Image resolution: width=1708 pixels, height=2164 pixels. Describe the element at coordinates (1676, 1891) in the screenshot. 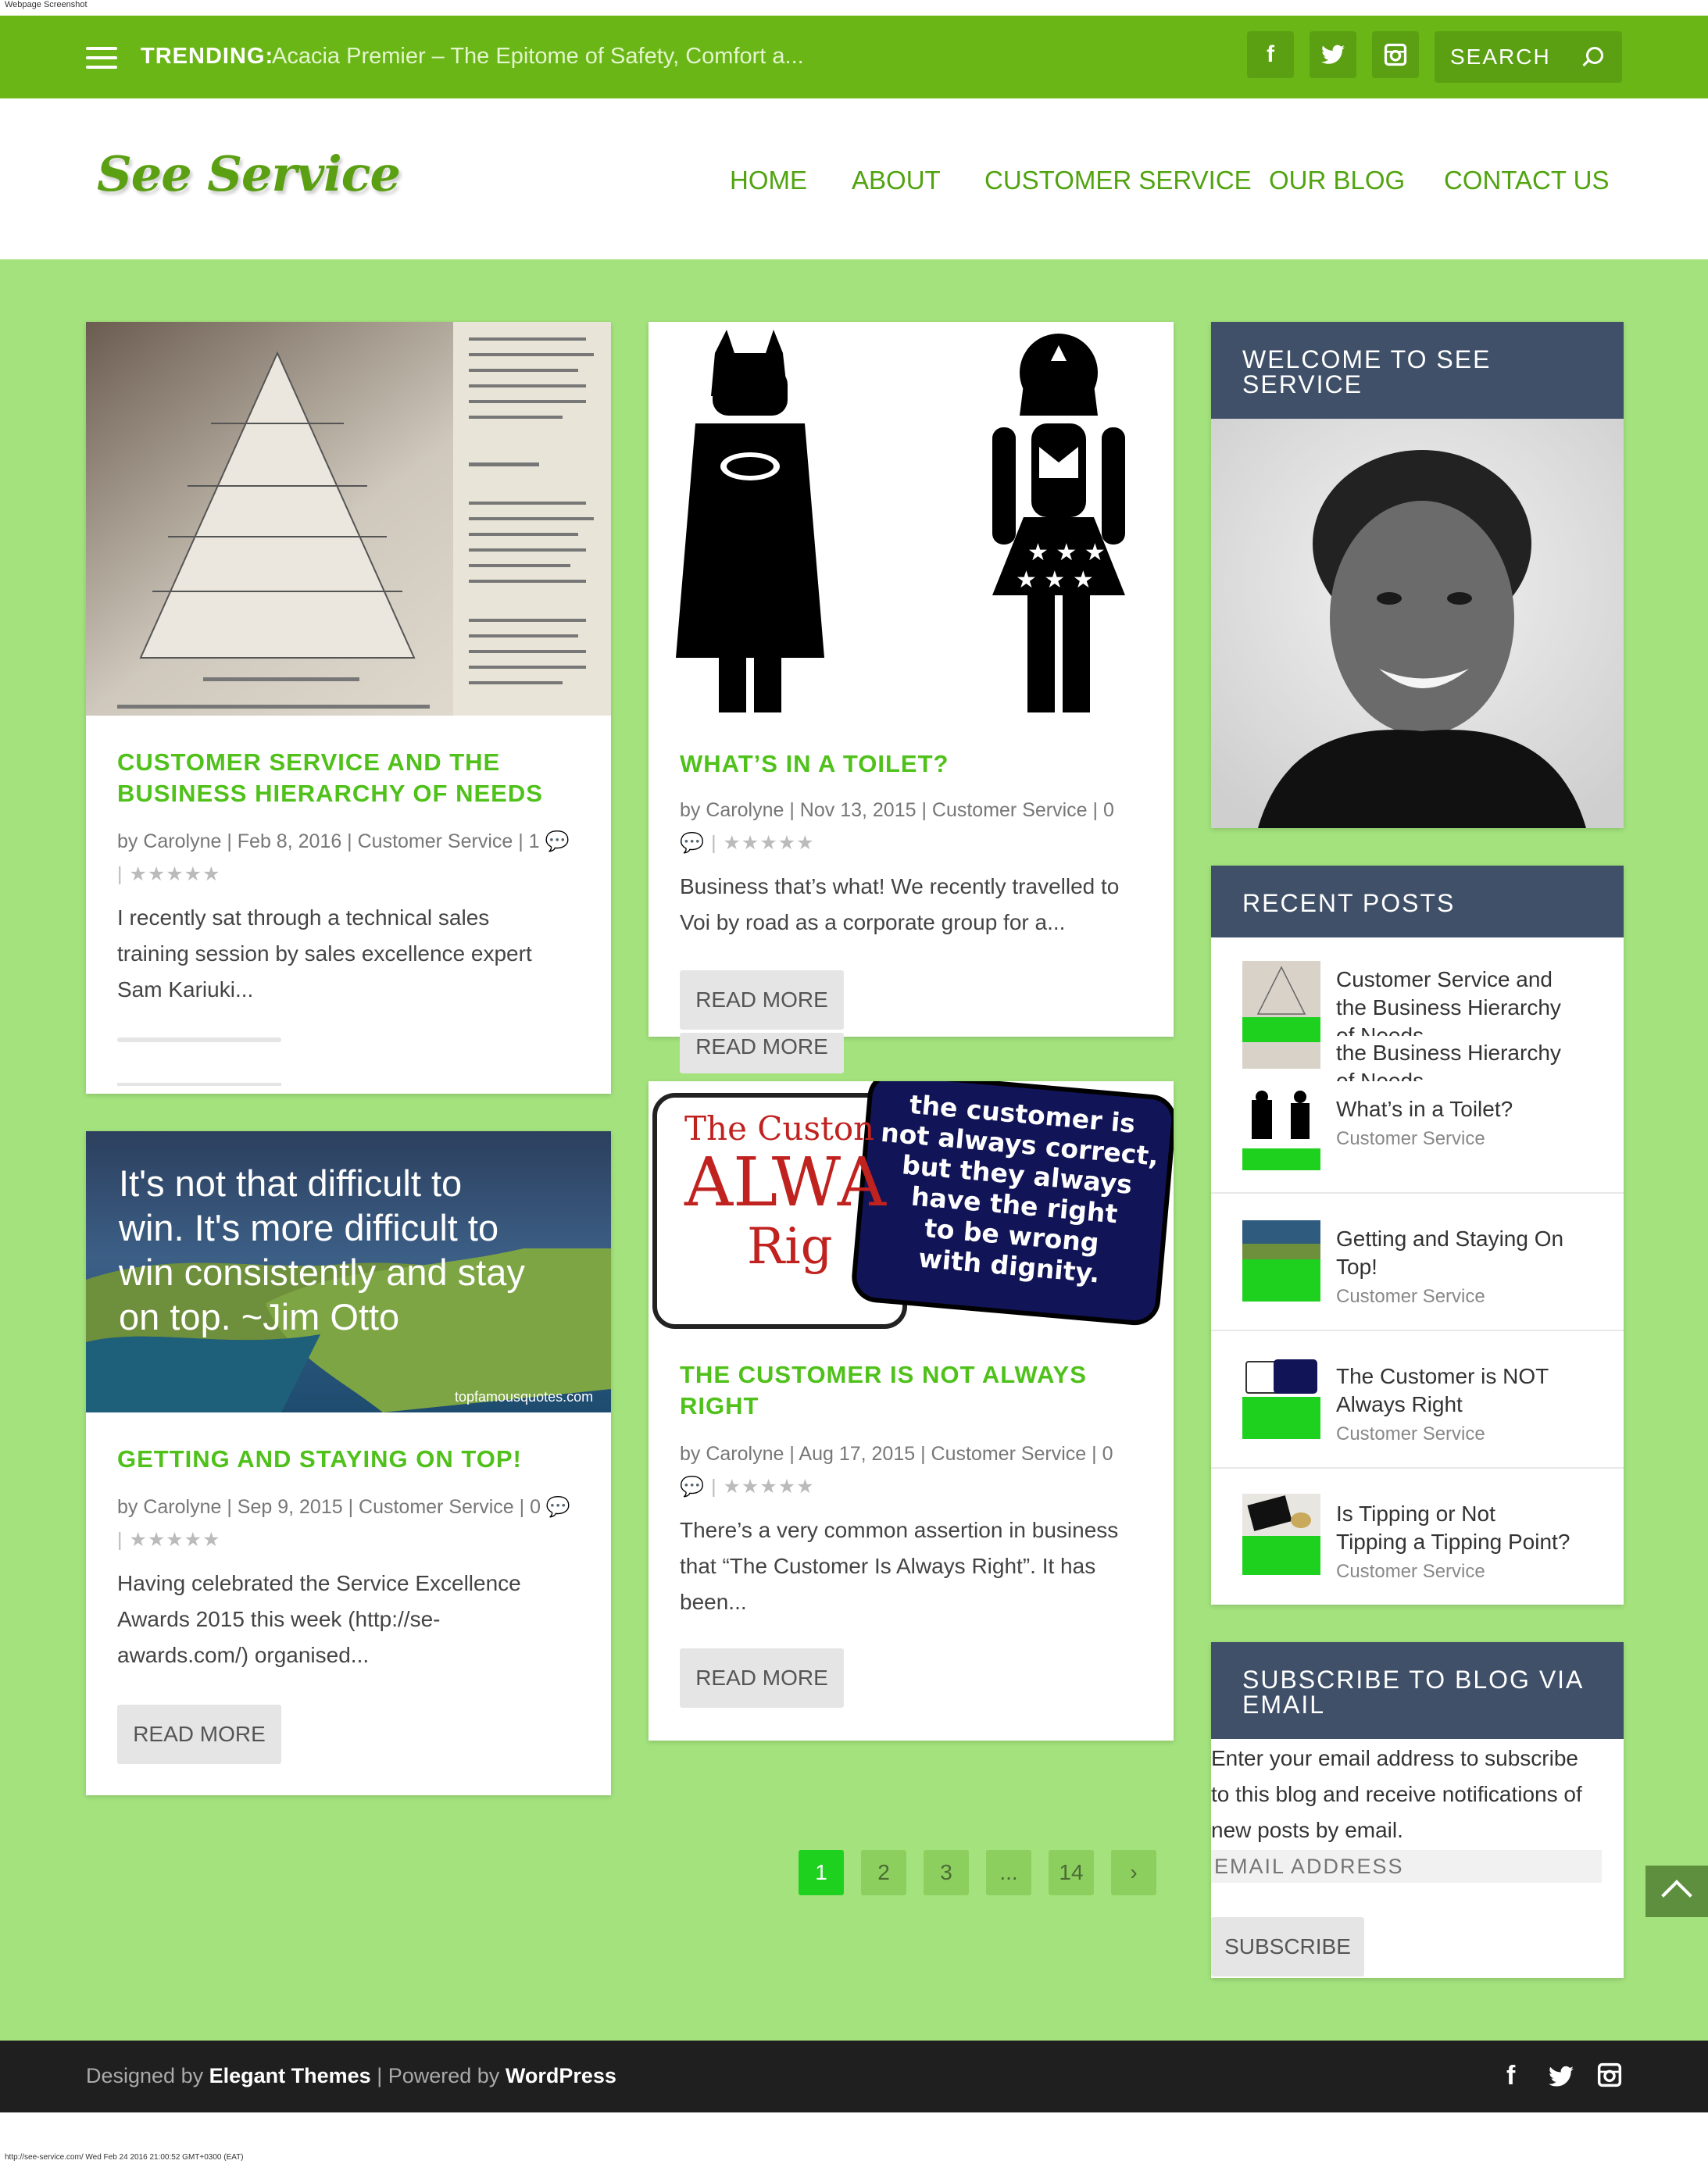

I see `back-to-top-button` at that location.